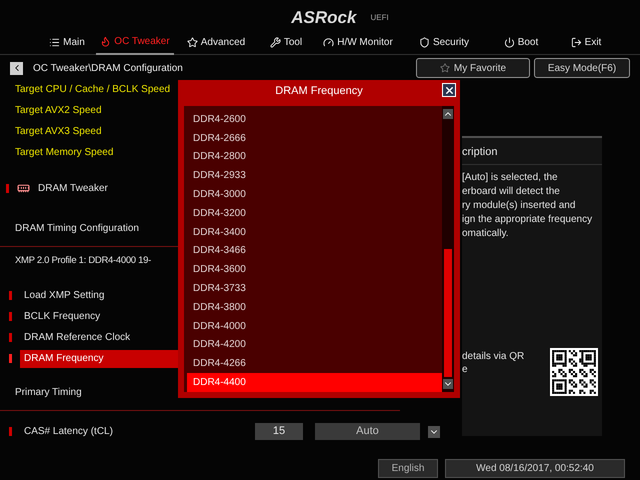 Image resolution: width=640 pixels, height=480 pixels. What do you see at coordinates (519, 206) in the screenshot?
I see `description-text: ry module(s) inserted and` at bounding box center [519, 206].